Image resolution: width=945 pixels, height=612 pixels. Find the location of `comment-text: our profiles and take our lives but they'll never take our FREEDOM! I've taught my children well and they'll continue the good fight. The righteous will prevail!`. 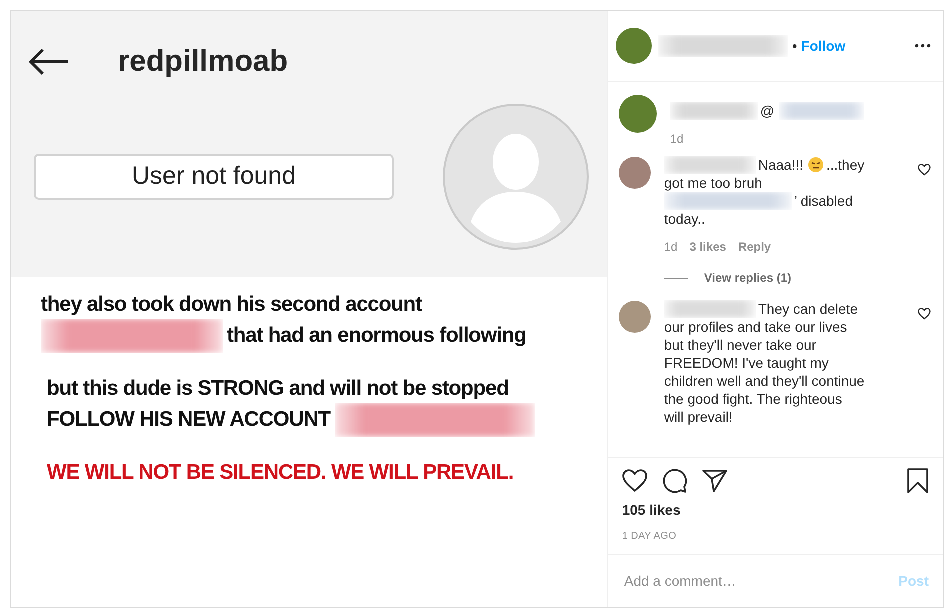

comment-text: our profiles and take our lives but they'll never take our FREEDOM! I've taught my children well and they'll continue the good fight. The righteous will prevail! is located at coordinates (765, 372).